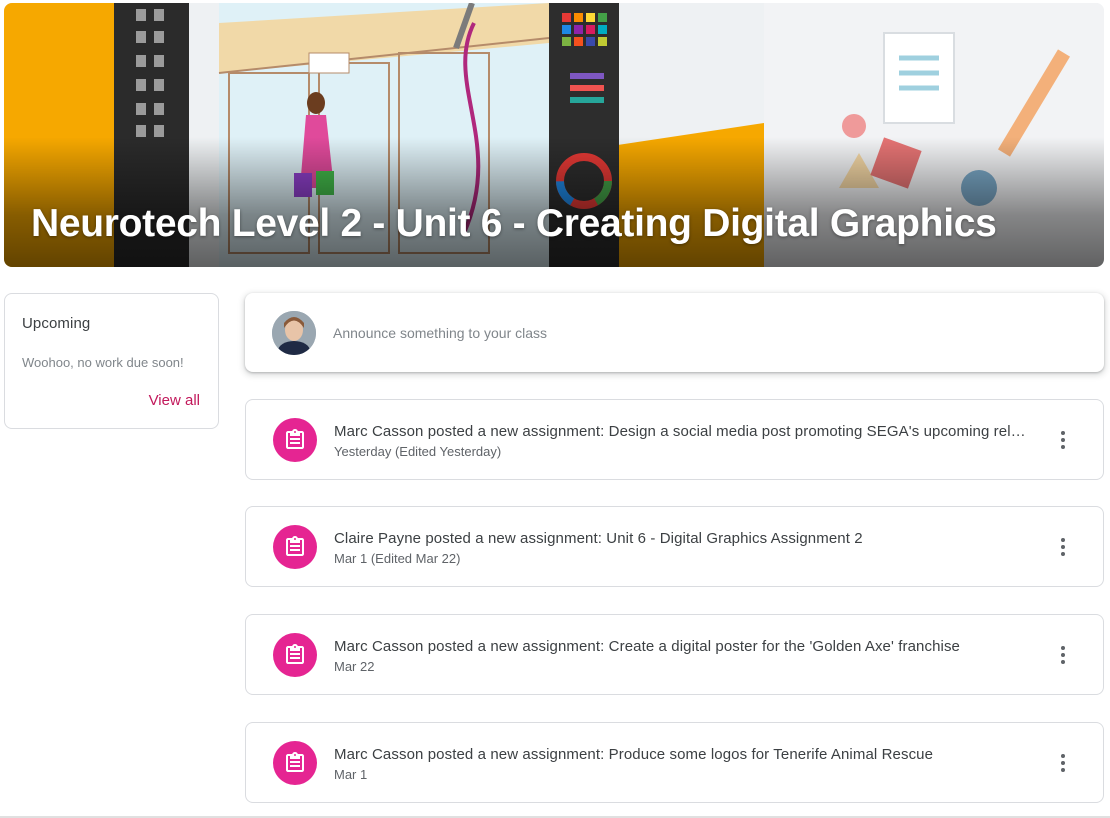 The width and height of the screenshot is (1110, 818). Describe the element at coordinates (354, 666) in the screenshot. I see `stream-item-date: Mar 22` at that location.